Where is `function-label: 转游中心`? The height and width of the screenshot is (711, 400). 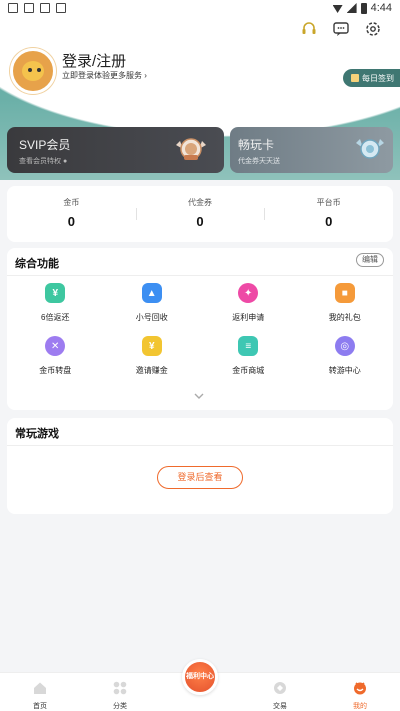
function-label: 转游中心 is located at coordinates (344, 370).